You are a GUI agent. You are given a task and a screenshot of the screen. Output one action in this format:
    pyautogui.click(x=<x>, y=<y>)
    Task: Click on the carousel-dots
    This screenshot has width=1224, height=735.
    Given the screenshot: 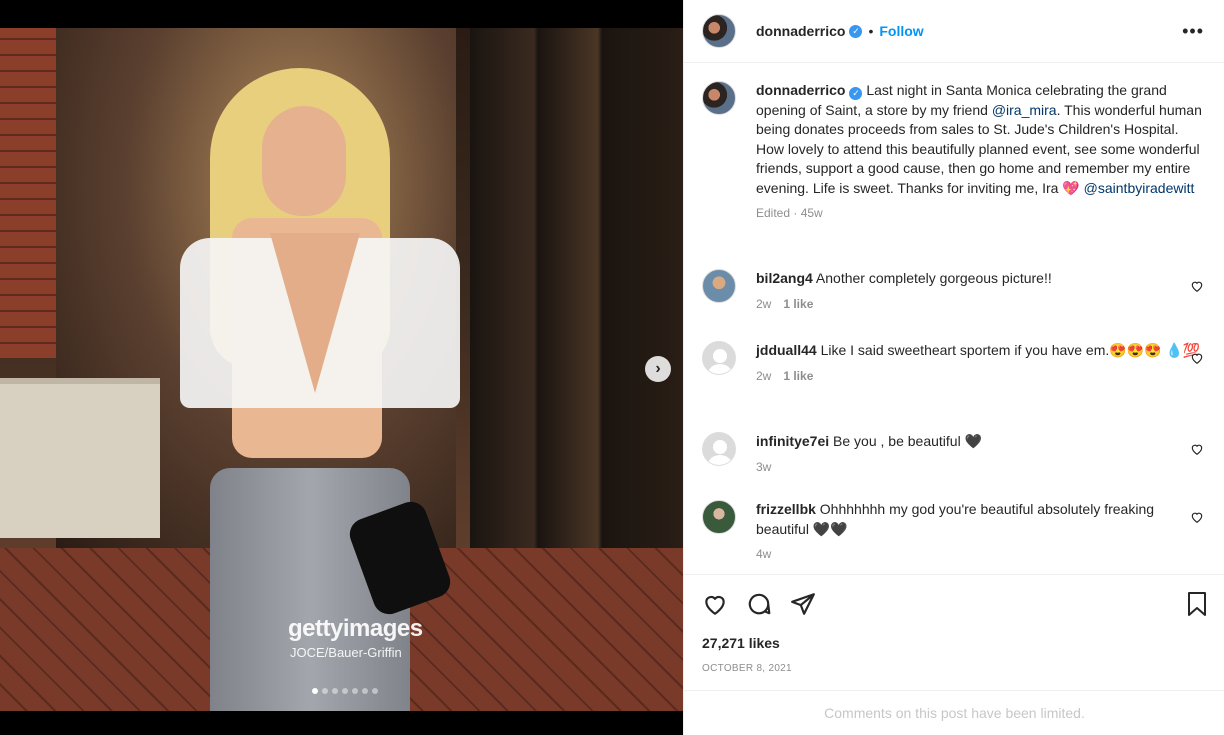 What is the action you would take?
    pyautogui.click(x=345, y=691)
    